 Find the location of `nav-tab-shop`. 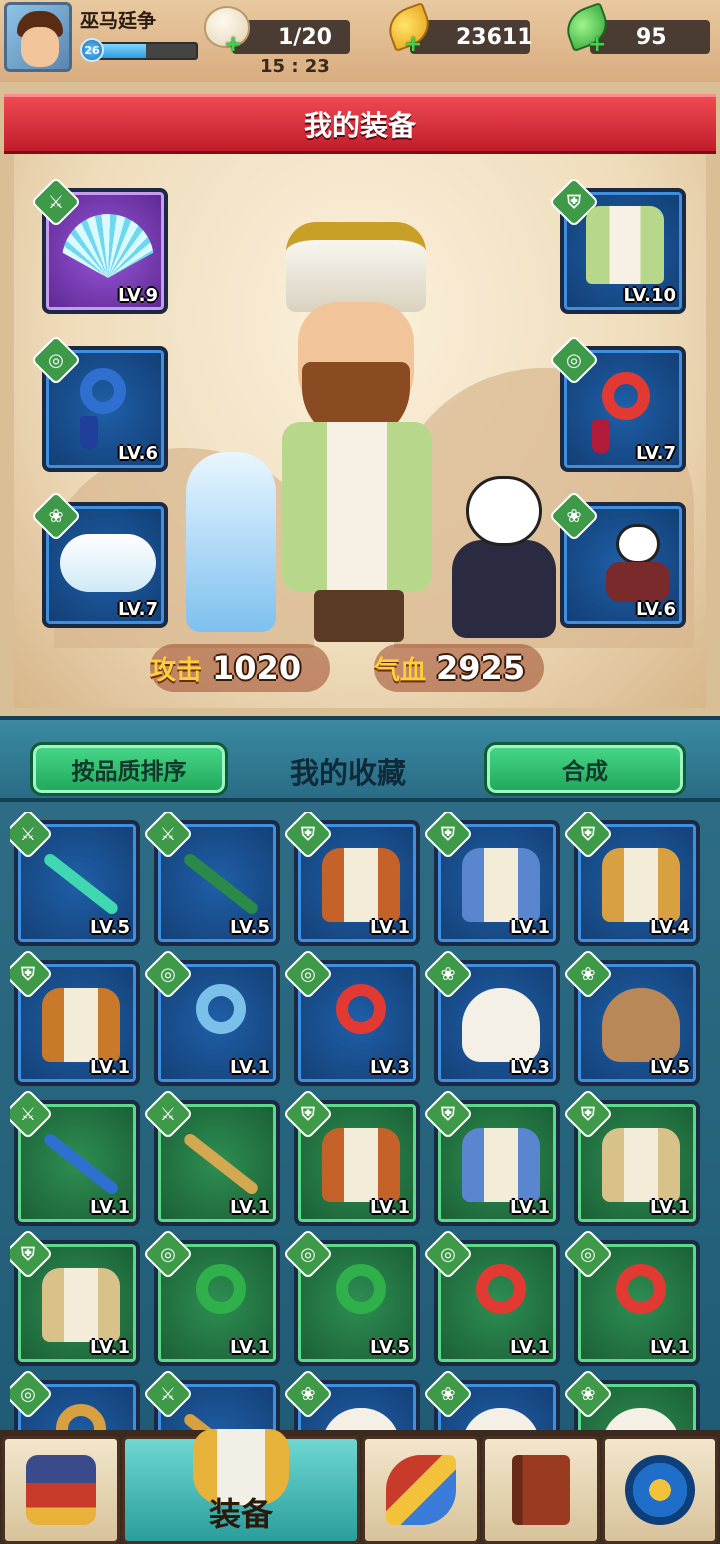

nav-tab-shop is located at coordinates (61, 1490).